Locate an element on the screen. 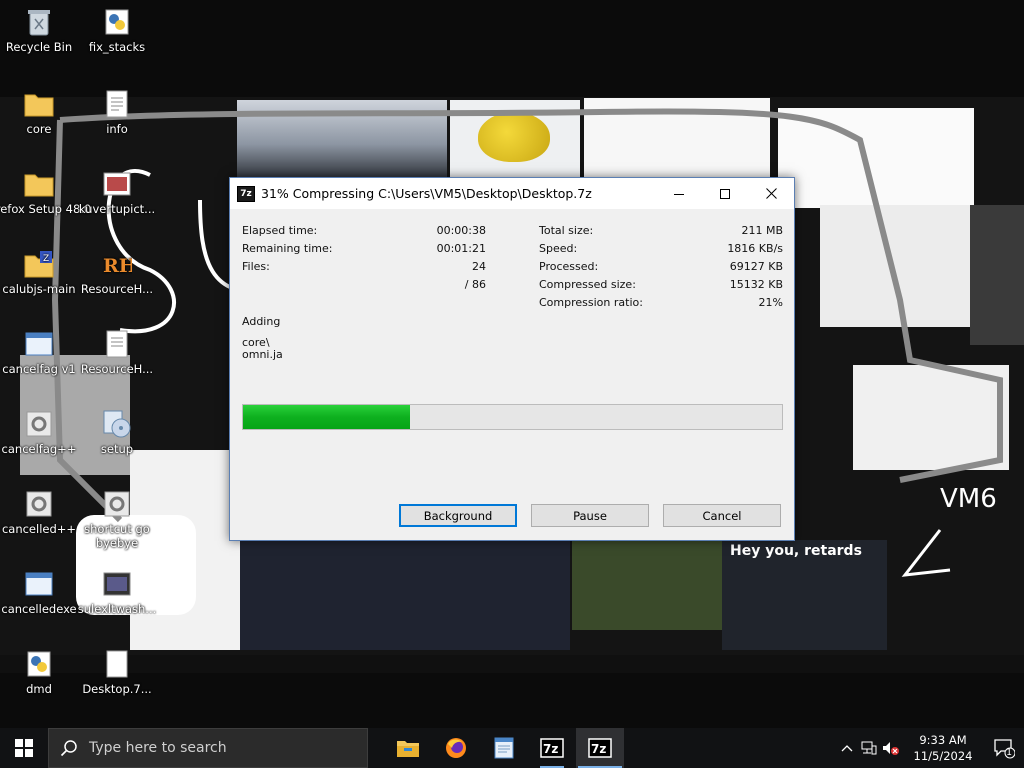  compression-ratio-label: Compression ratio: is located at coordinates (591, 302).